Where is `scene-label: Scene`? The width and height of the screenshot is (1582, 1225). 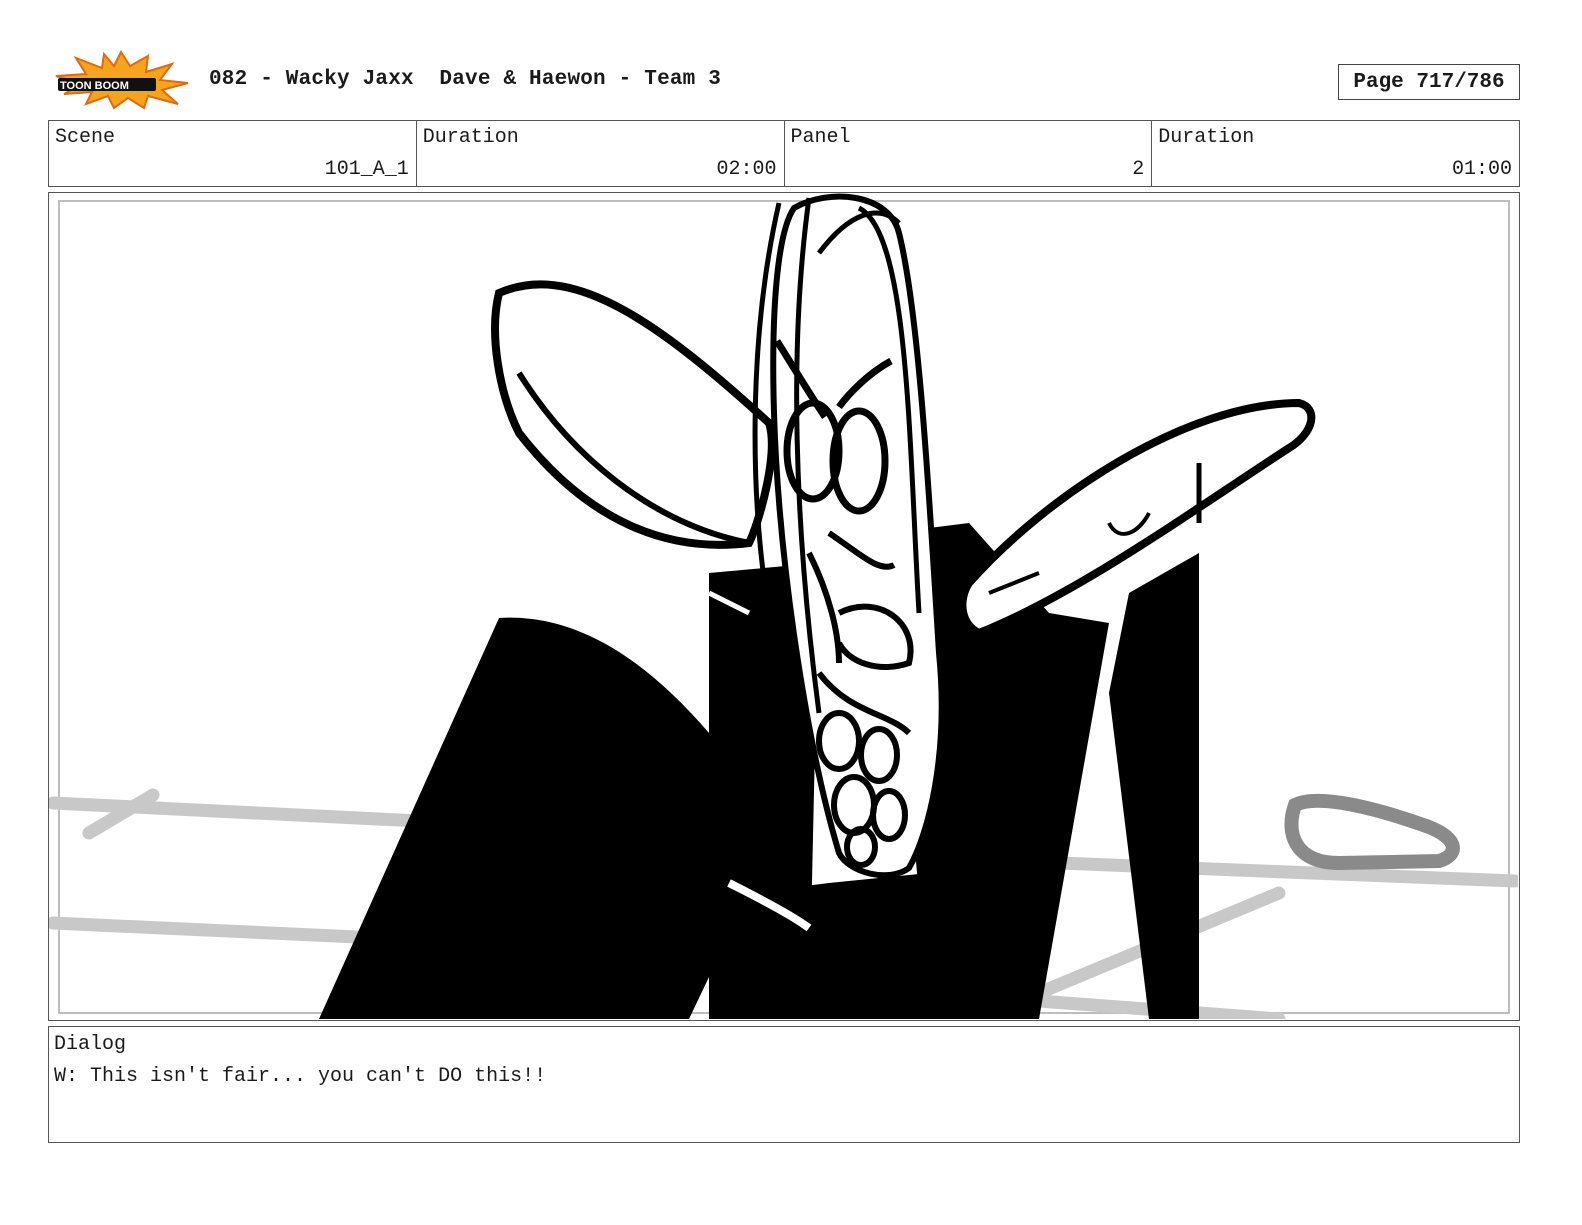
scene-label: Scene is located at coordinates (85, 137).